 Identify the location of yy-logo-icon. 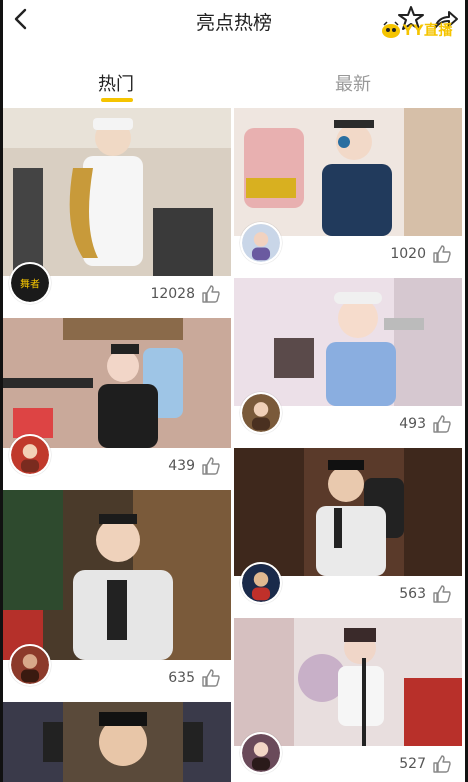
(390, 29).